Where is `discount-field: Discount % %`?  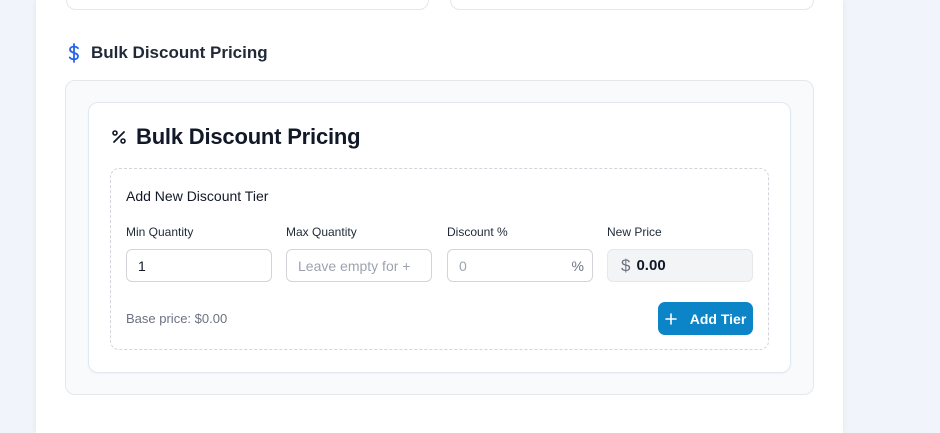 discount-field: Discount % % is located at coordinates (520, 253).